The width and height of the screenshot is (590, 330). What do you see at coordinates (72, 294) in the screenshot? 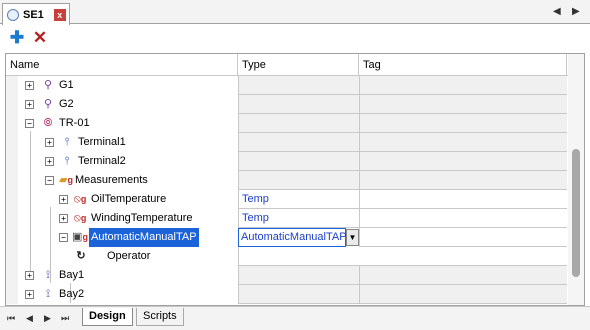
I see `tree-row-label: Bay2` at bounding box center [72, 294].